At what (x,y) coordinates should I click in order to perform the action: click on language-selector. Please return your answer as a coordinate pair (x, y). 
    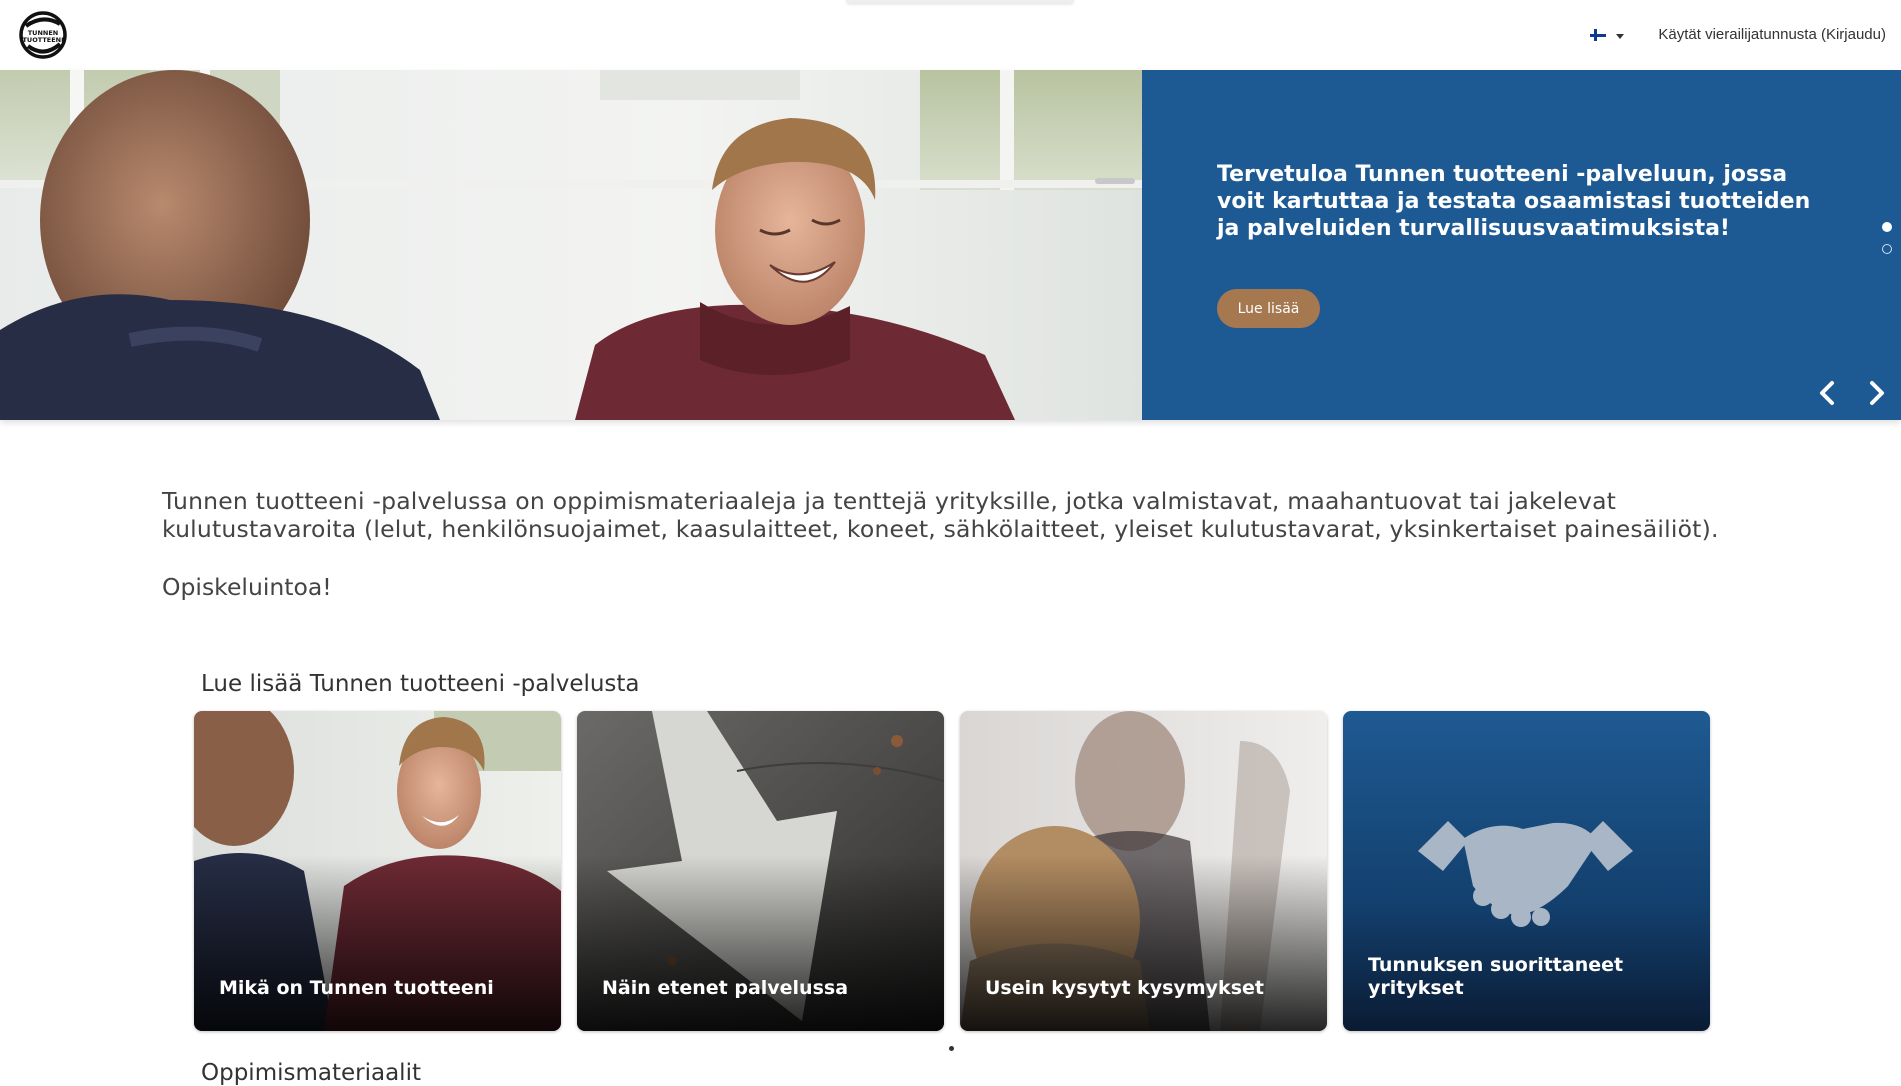
    Looking at the image, I should click on (1608, 36).